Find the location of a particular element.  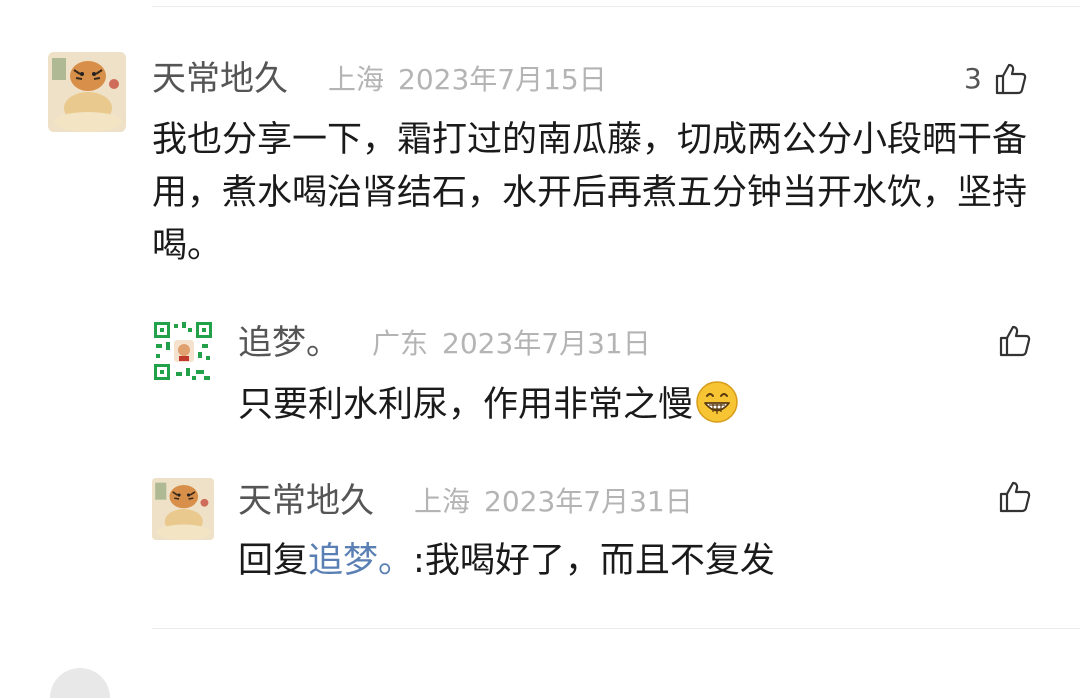

comment-like-count: 3 is located at coordinates (973, 78).